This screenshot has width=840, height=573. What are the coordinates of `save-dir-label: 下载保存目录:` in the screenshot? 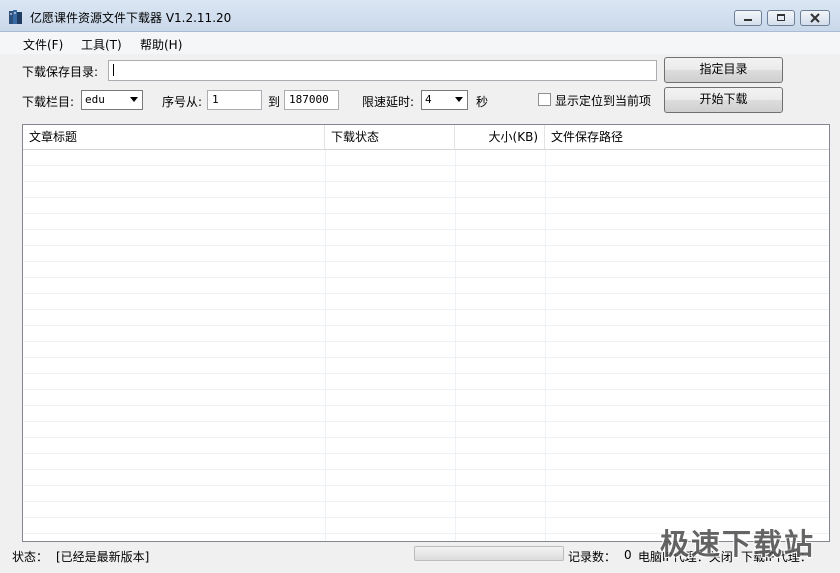 It's located at (60, 72).